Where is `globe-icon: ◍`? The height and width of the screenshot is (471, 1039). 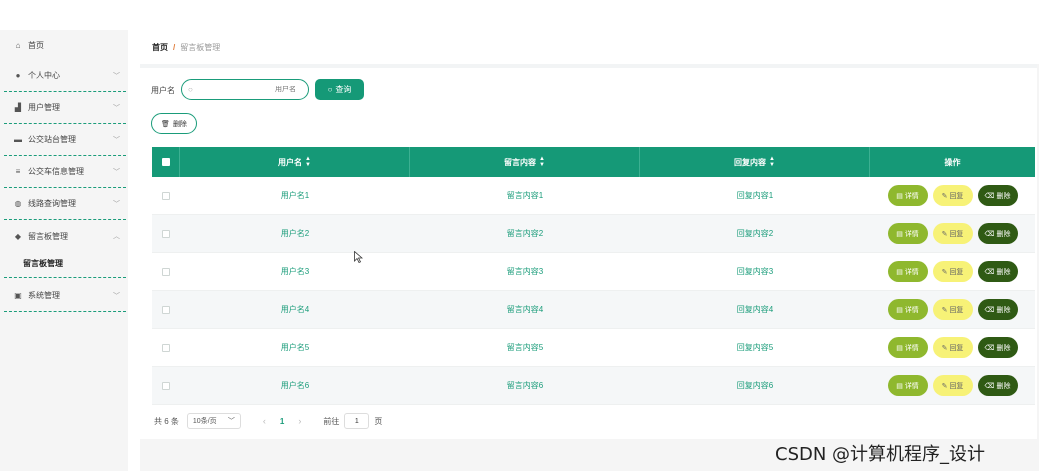
globe-icon: ◍ is located at coordinates (18, 203).